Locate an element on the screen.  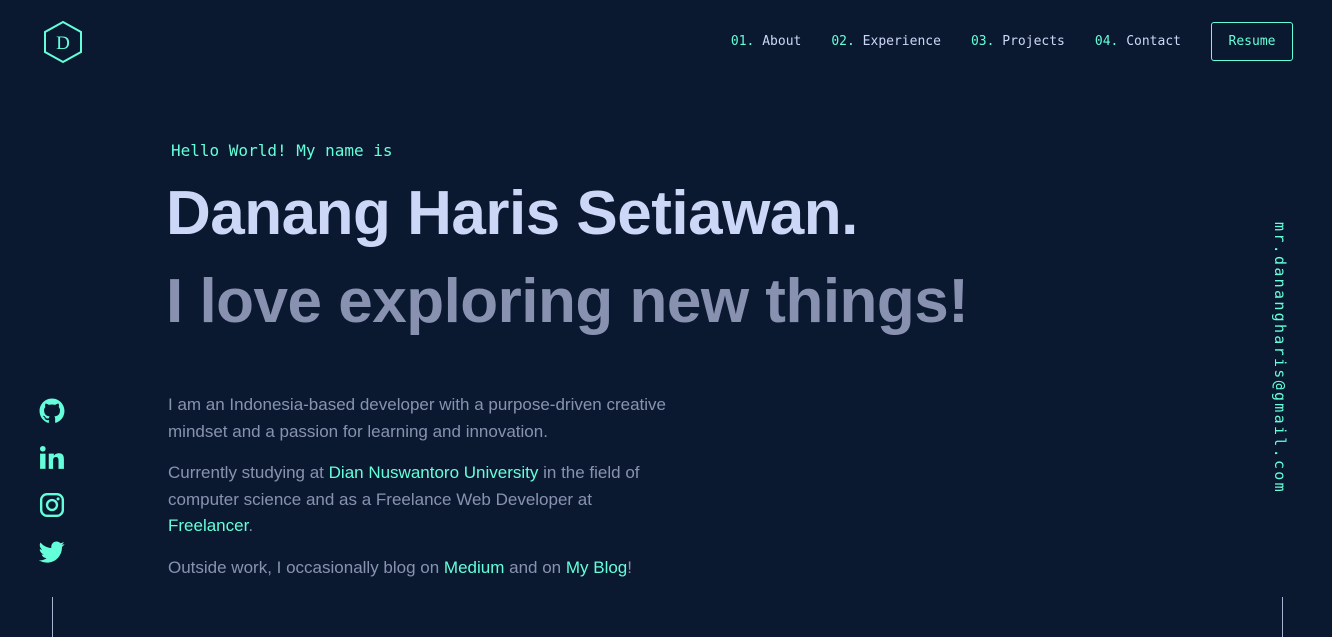
nav-number: 01. is located at coordinates (742, 41).